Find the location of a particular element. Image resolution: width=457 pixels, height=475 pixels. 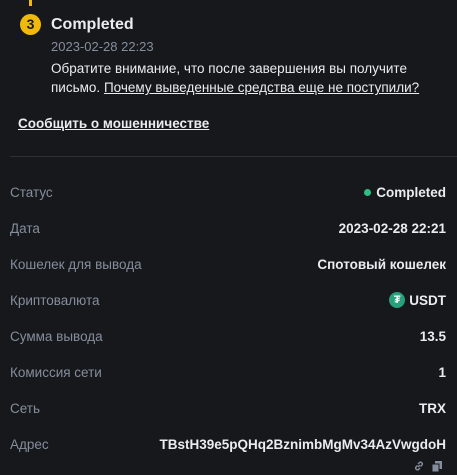

detail-row-address: Адрес TBstH39e5pQHq2BznimbMgMv34AzVwgdoH is located at coordinates (228, 444).